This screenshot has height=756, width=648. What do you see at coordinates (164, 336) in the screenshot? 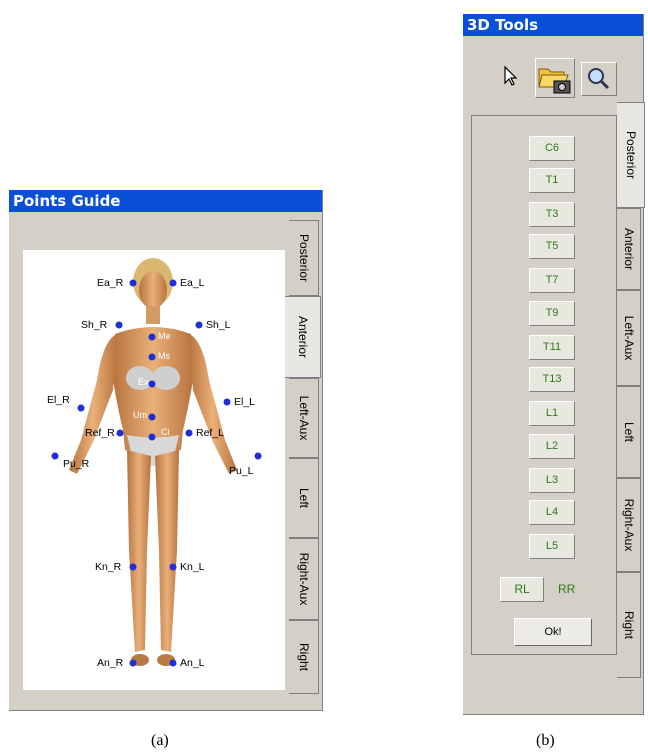
I see `label-me: Me` at bounding box center [164, 336].